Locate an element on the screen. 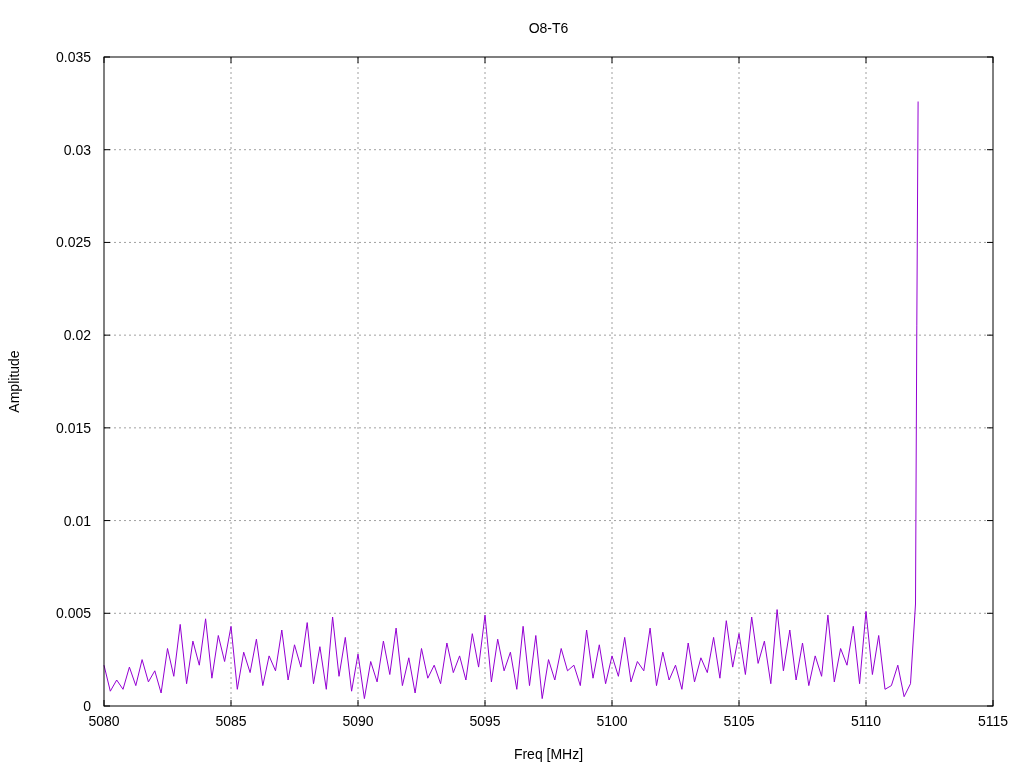 This screenshot has height=768, width=1024. x-tick-label: 5115 is located at coordinates (993, 721).